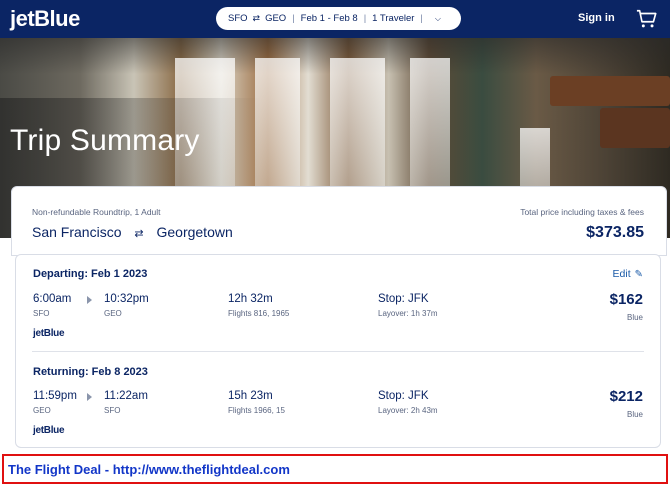  Describe the element at coordinates (132, 232) in the screenshot. I see `route-cities: San Francisco ⇄ Georgetown` at that location.